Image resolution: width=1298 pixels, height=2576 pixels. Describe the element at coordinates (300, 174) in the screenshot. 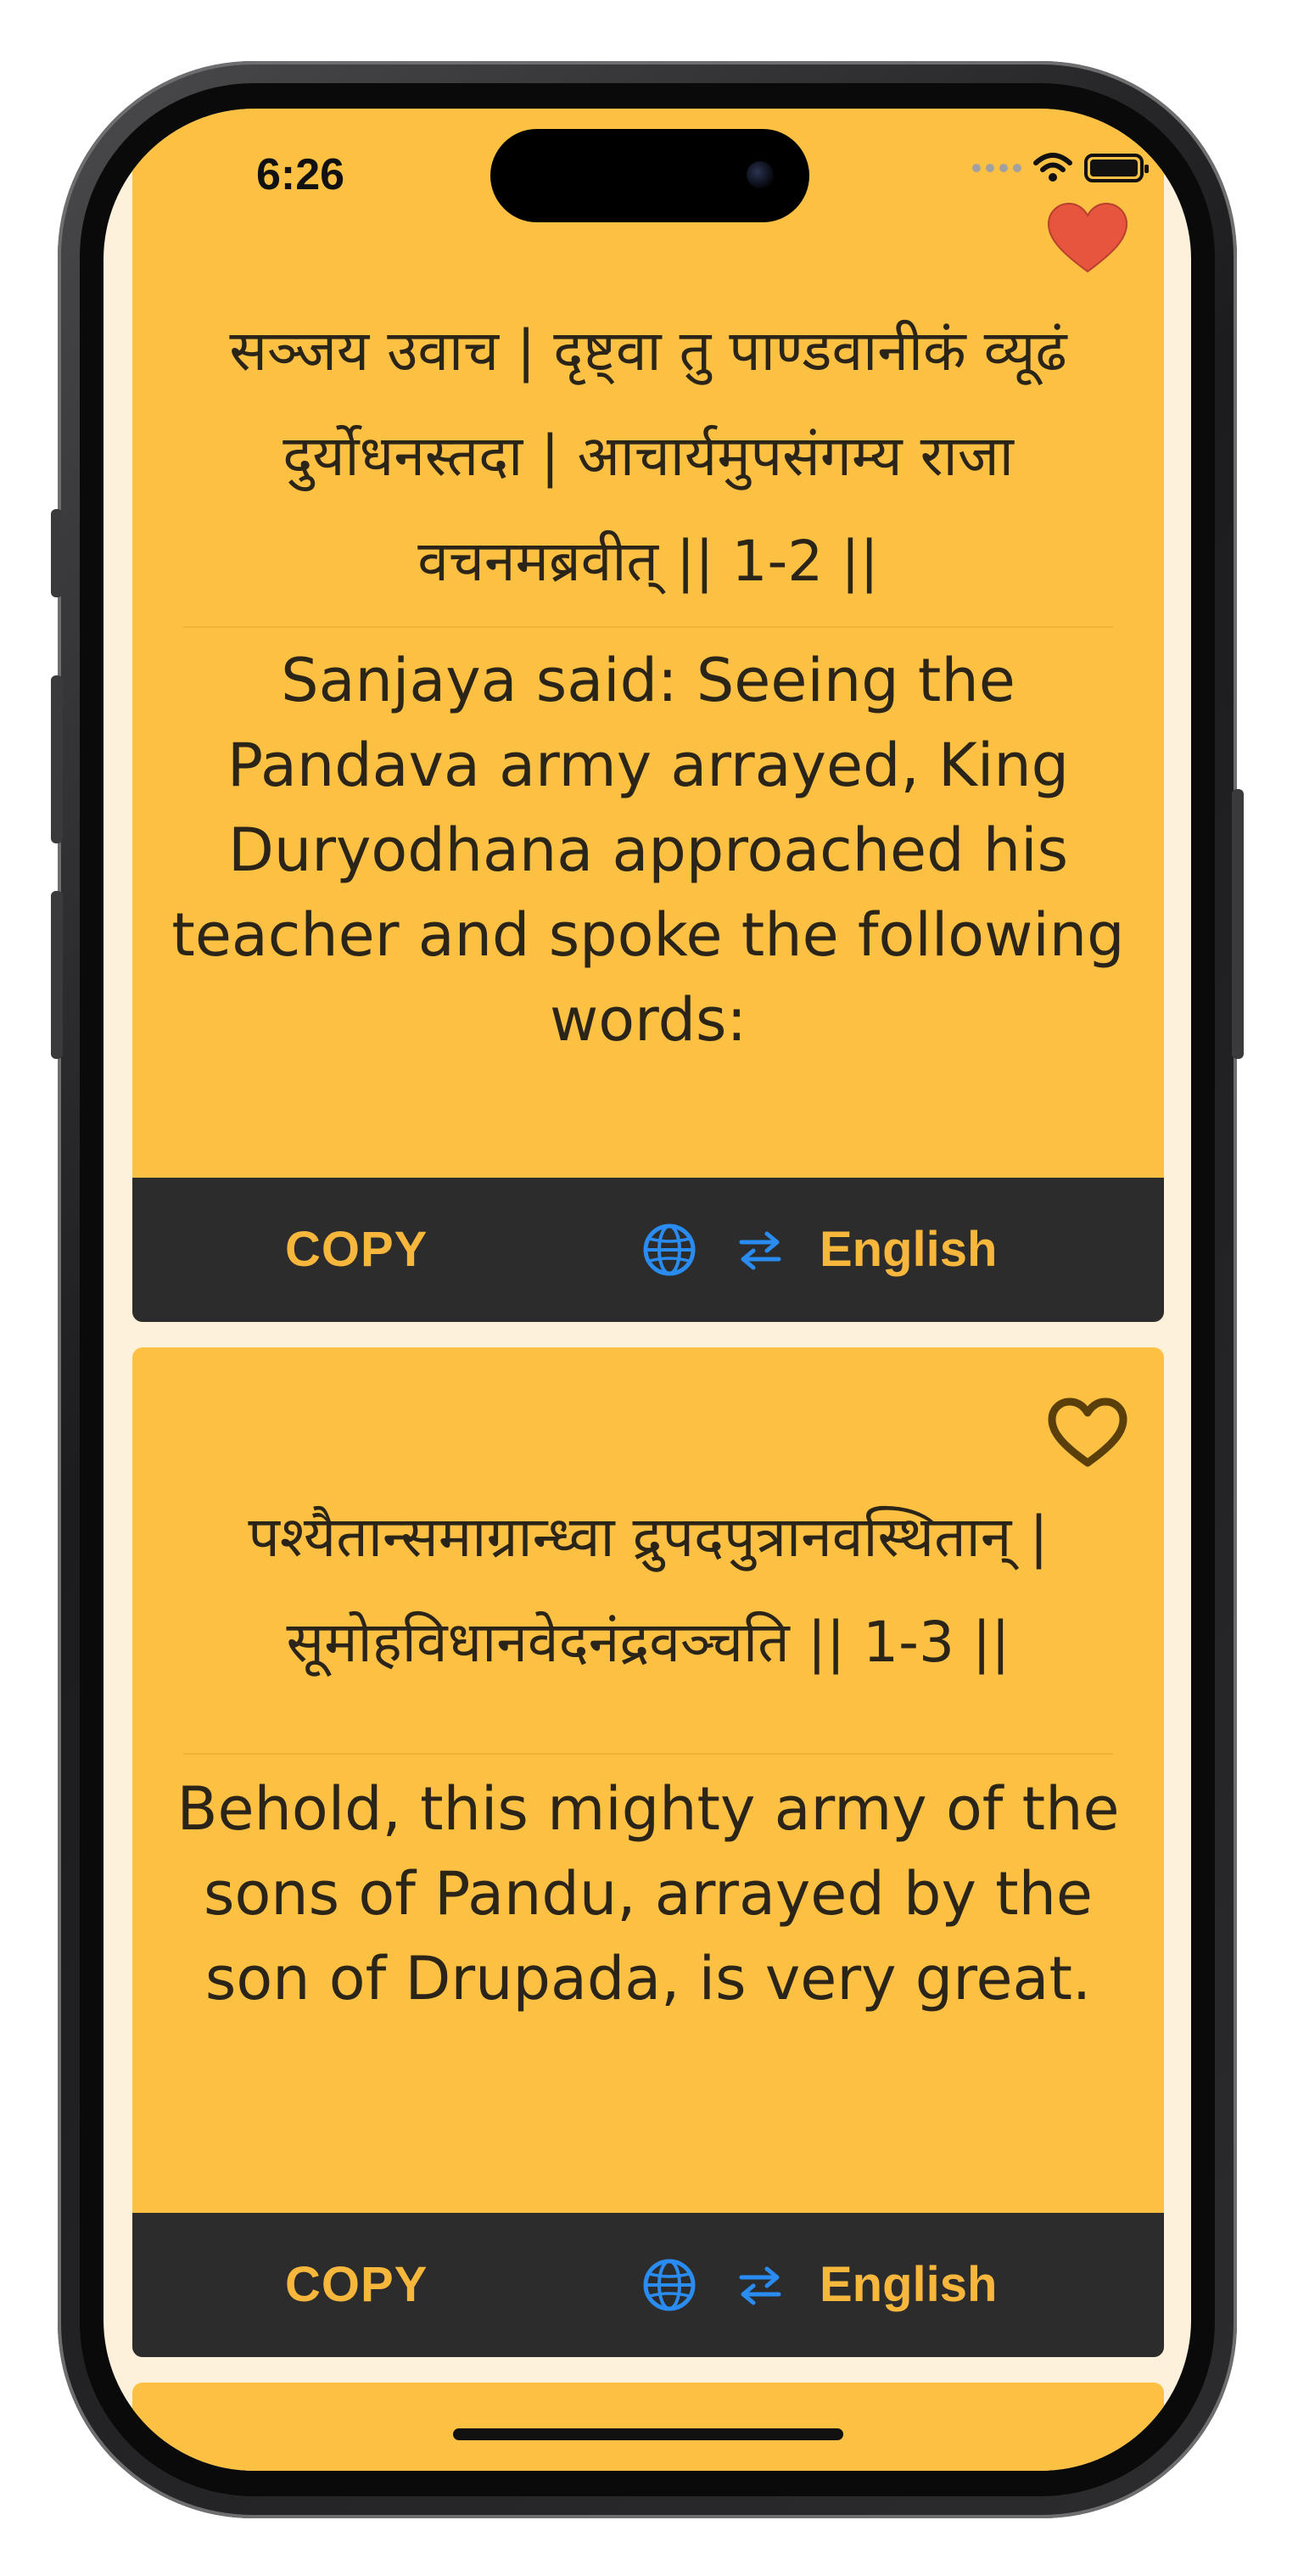

I see `status-time: 6:26` at that location.